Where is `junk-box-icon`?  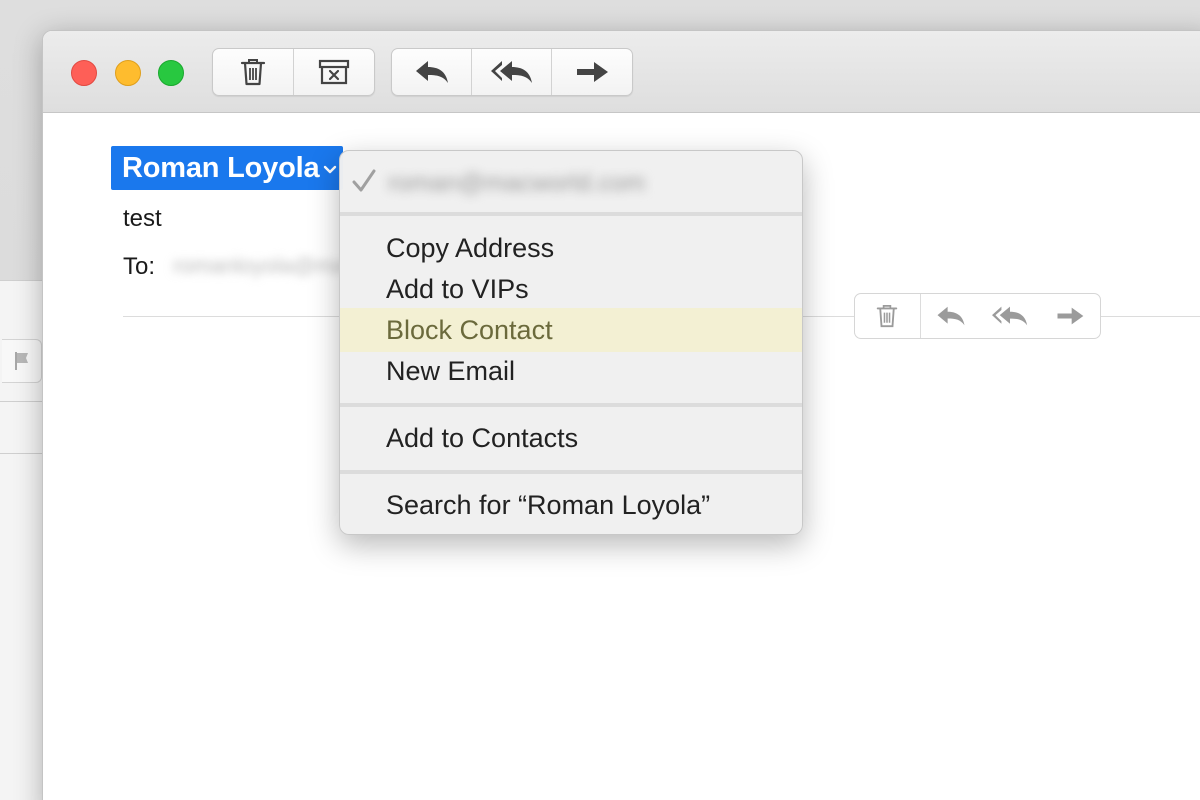 junk-box-icon is located at coordinates (333, 72).